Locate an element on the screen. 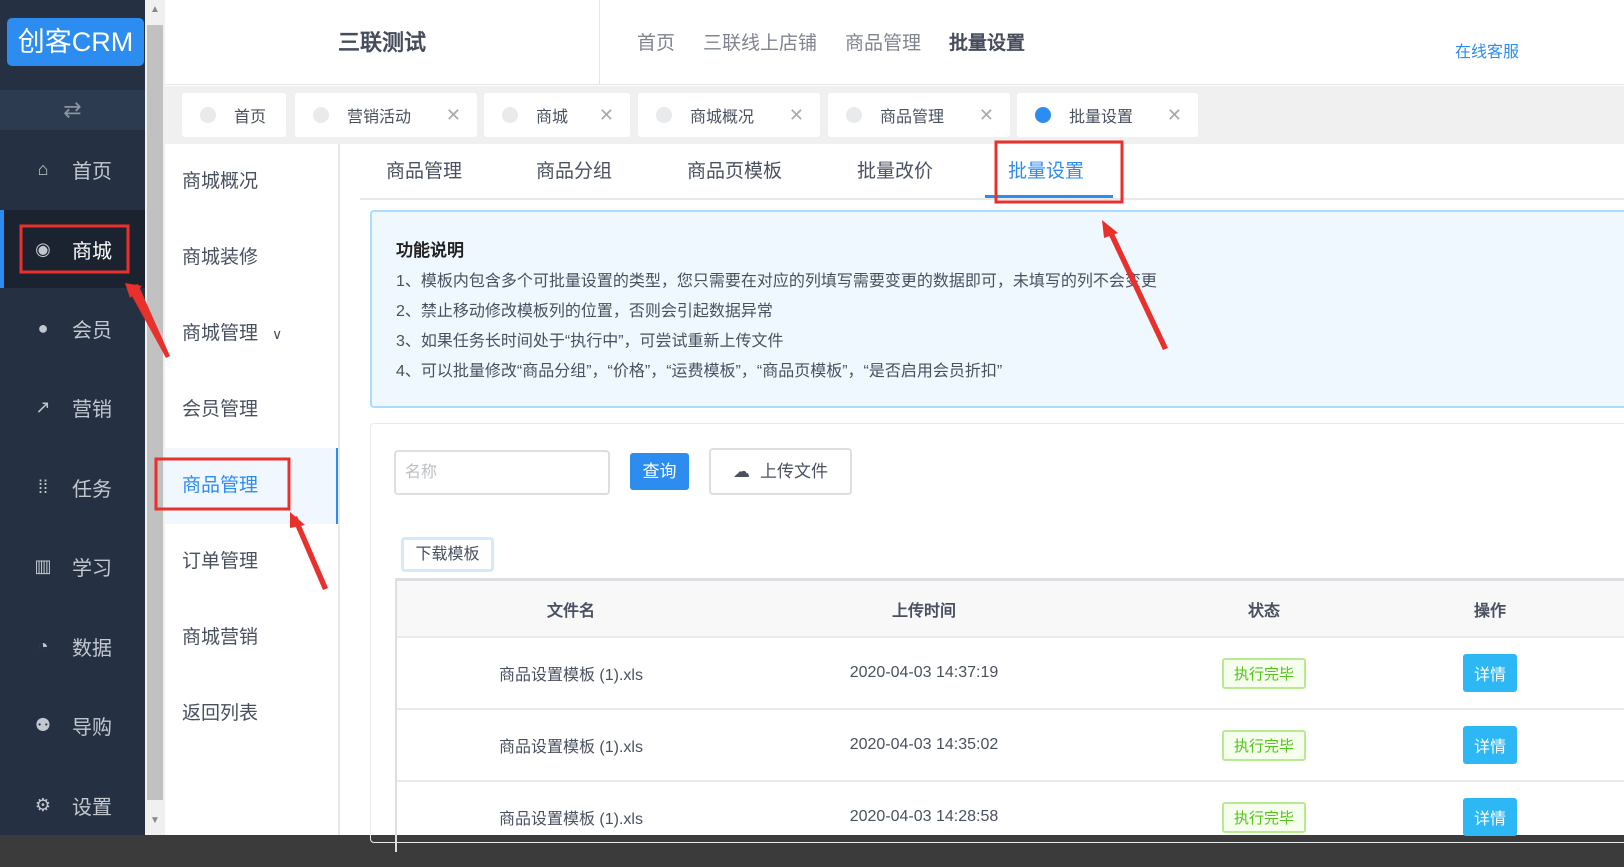 The image size is (1624, 867). upload-time: 2020-04-03 14:28:58 is located at coordinates (924, 816).